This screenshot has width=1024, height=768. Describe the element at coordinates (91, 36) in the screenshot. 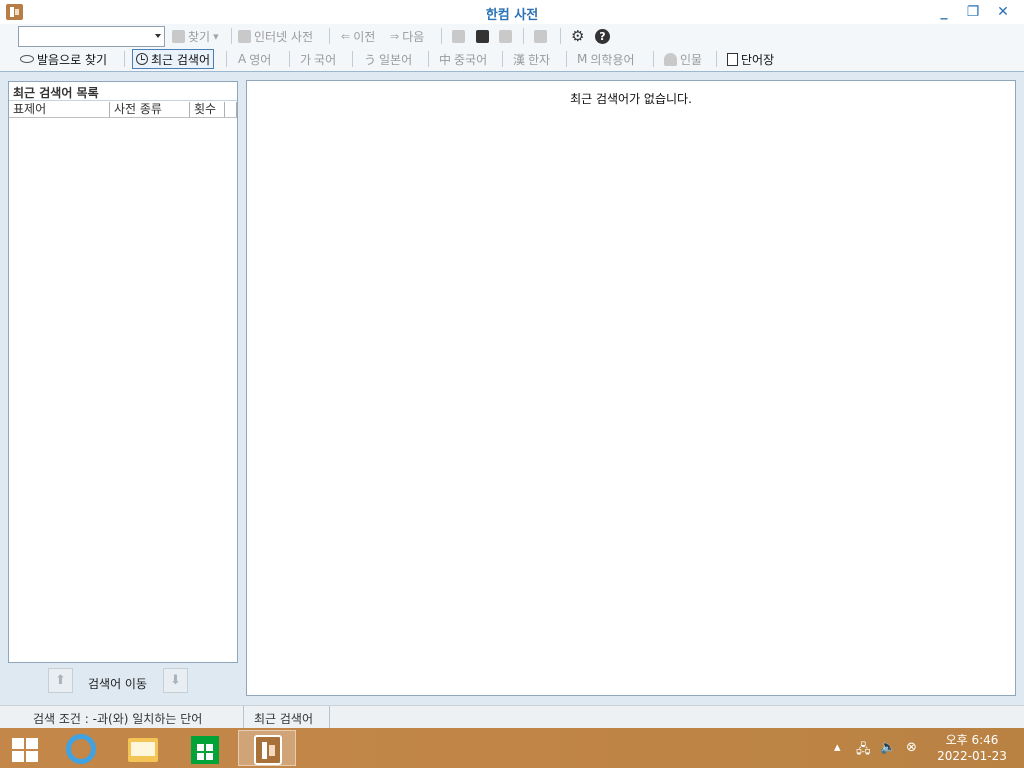

I see `search-input` at that location.